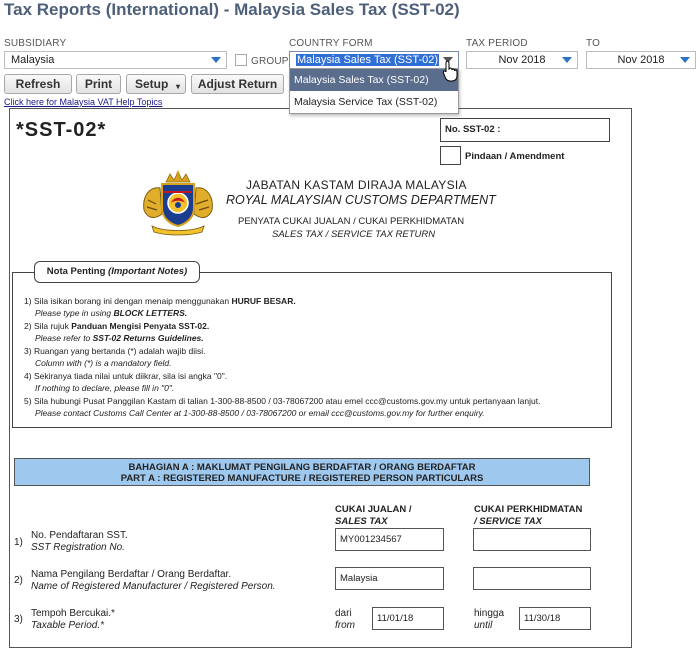 The width and height of the screenshot is (700, 648). What do you see at coordinates (38, 84) in the screenshot?
I see `refresh-button: Refresh` at bounding box center [38, 84].